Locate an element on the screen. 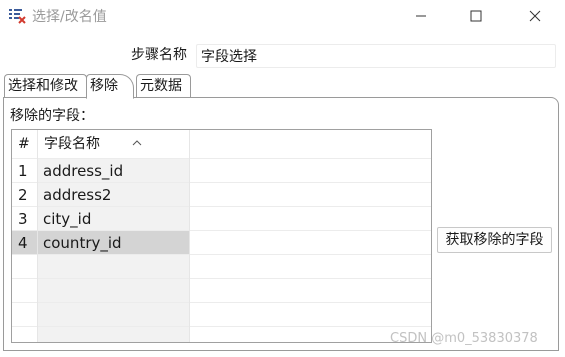 The width and height of the screenshot is (565, 357). field-name-cell: country_id is located at coordinates (113, 243).